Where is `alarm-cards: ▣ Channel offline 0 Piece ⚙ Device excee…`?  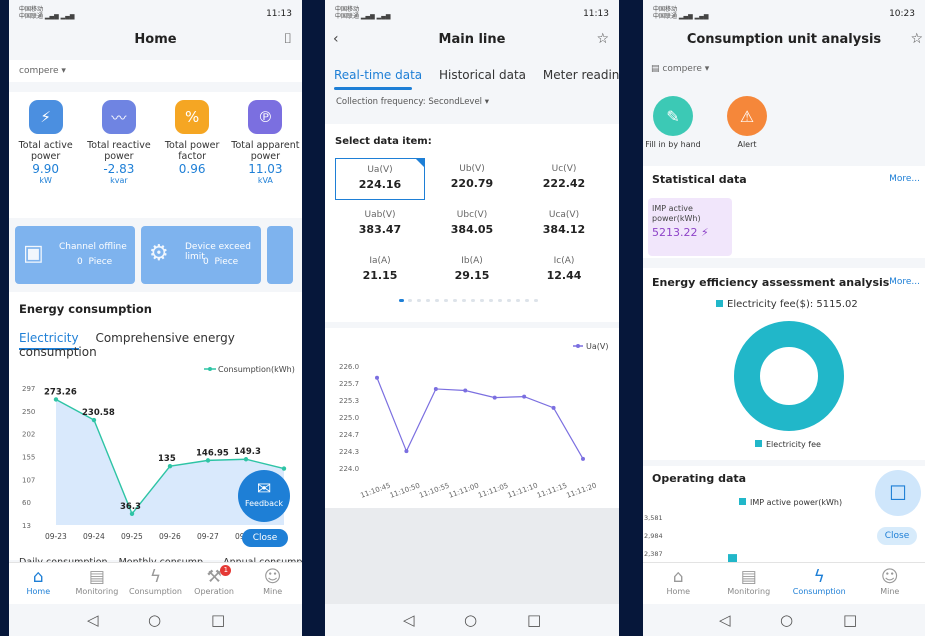 alarm-cards: ▣ Channel offline 0 Piece ⚙ Device excee… is located at coordinates (158, 255).